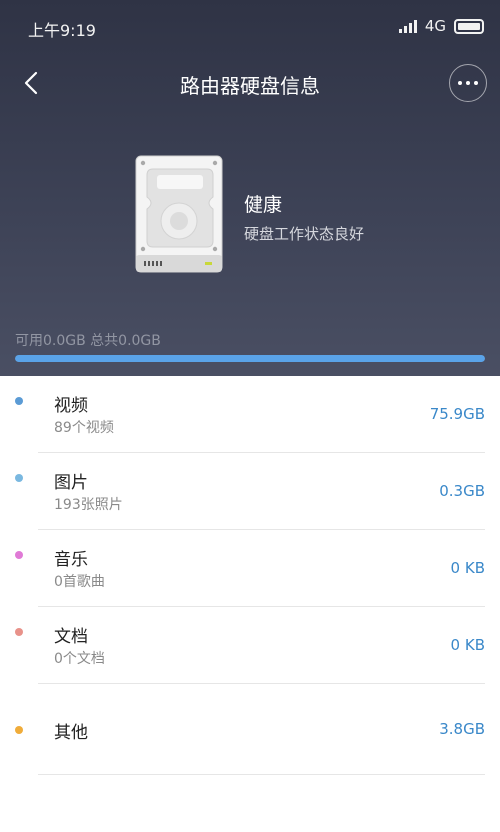 This screenshot has width=500, height=832. I want to click on category-item-music: 音乐 0首歌曲 0 KB, so click(250, 568).